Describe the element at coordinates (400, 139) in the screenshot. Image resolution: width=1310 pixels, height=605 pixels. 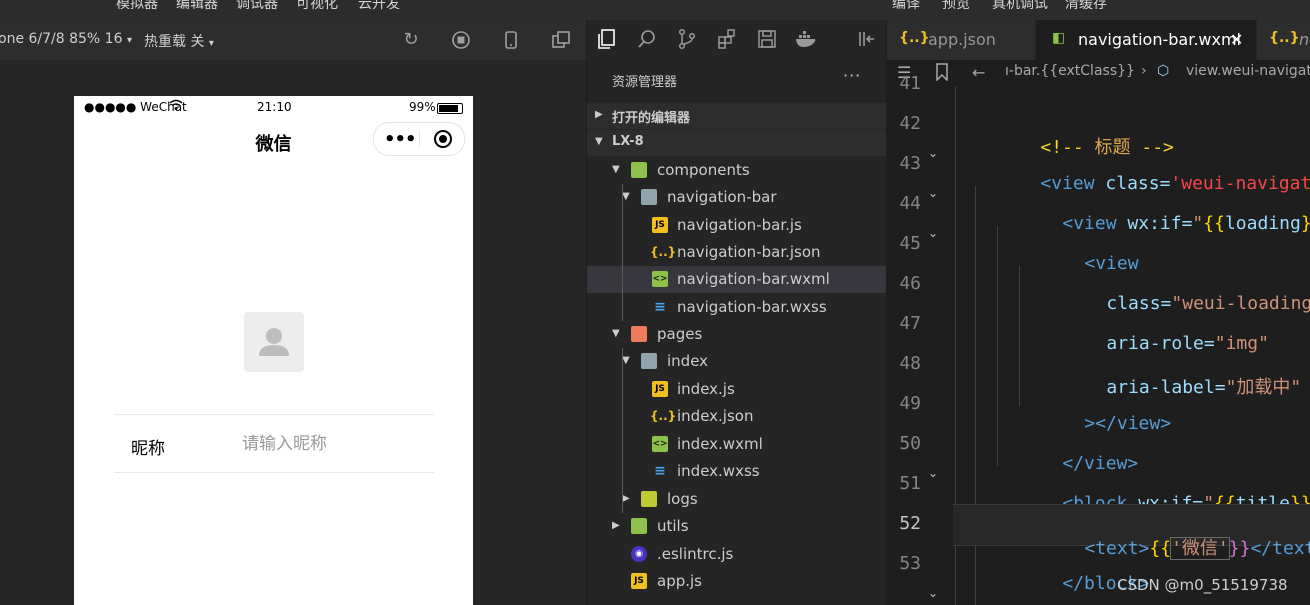
I see `more-icon: •••` at that location.